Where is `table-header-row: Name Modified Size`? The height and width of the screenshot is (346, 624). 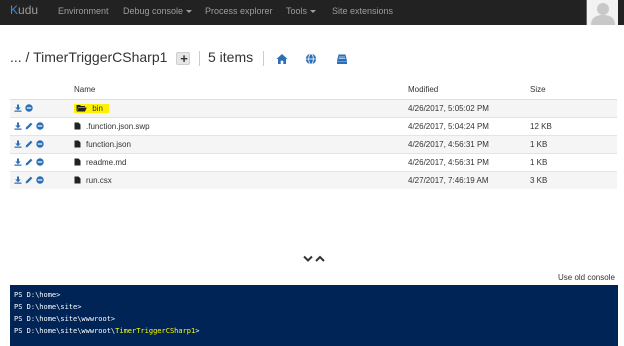
table-header-row: Name Modified Size is located at coordinates (313, 90).